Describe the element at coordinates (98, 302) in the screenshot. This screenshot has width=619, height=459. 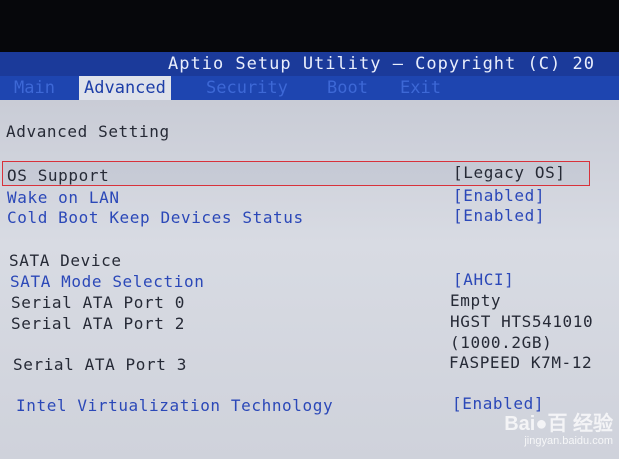
I see `sata-port0-label: Serial ATA Port 0` at that location.